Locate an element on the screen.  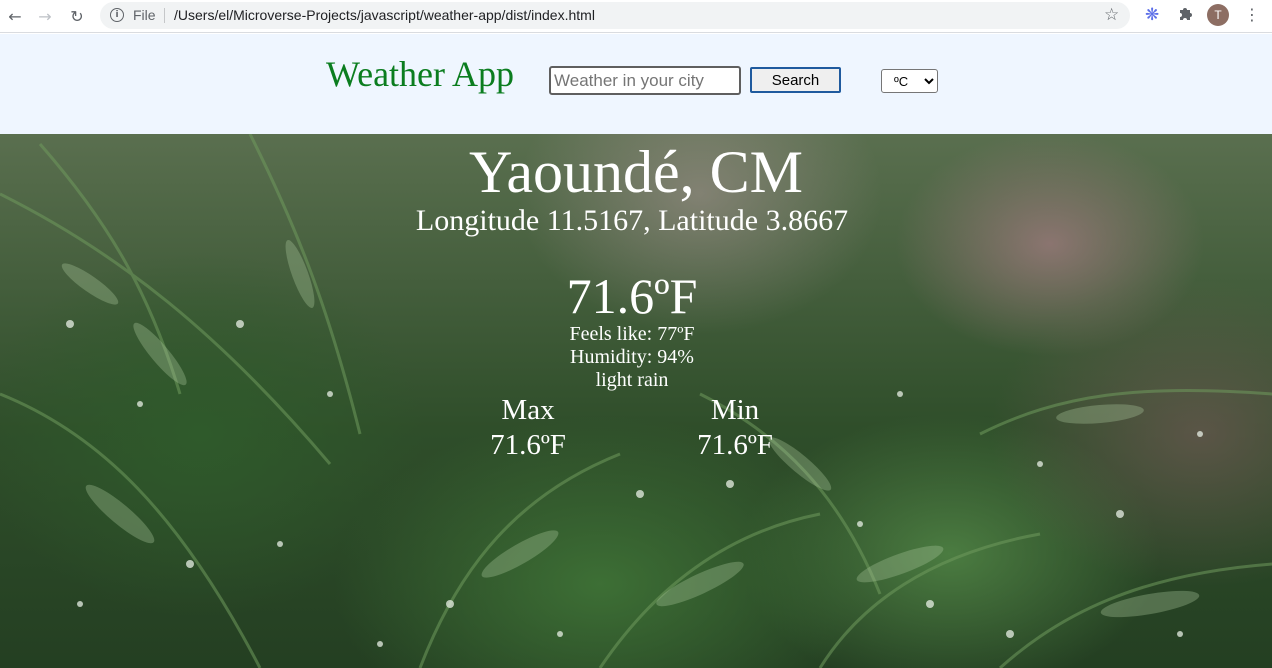
city-name: Yaoundé, CM is located at coordinates (636, 172).